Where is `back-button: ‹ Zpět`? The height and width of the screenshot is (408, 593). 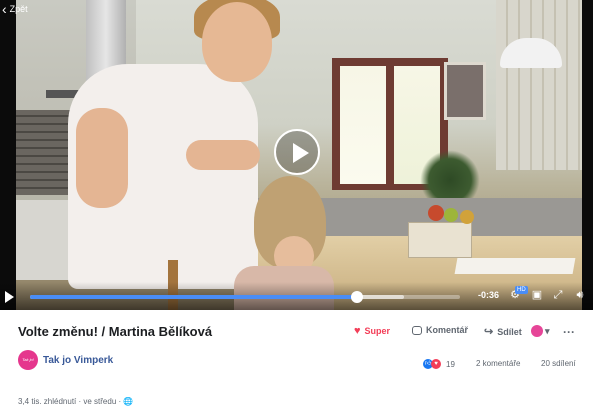 back-button: ‹ Zpět is located at coordinates (15, 9).